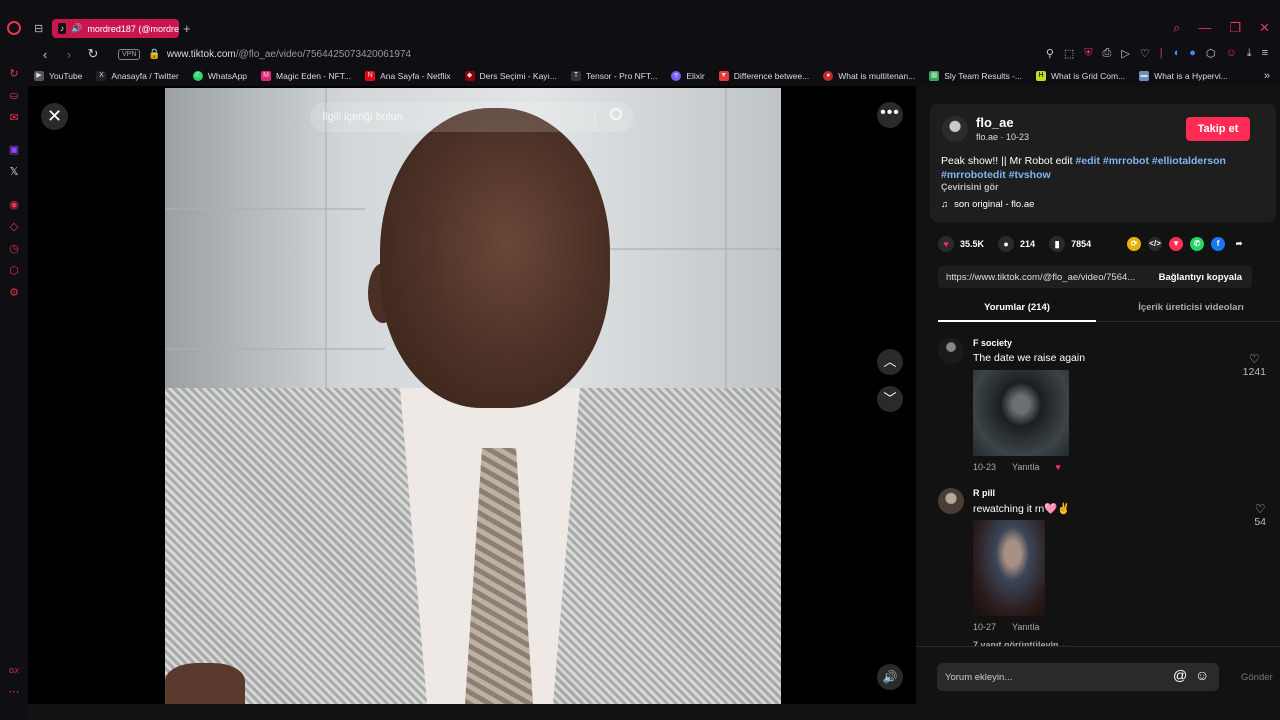 This screenshot has width=1280, height=720. I want to click on next-video-button: ﹀, so click(890, 399).